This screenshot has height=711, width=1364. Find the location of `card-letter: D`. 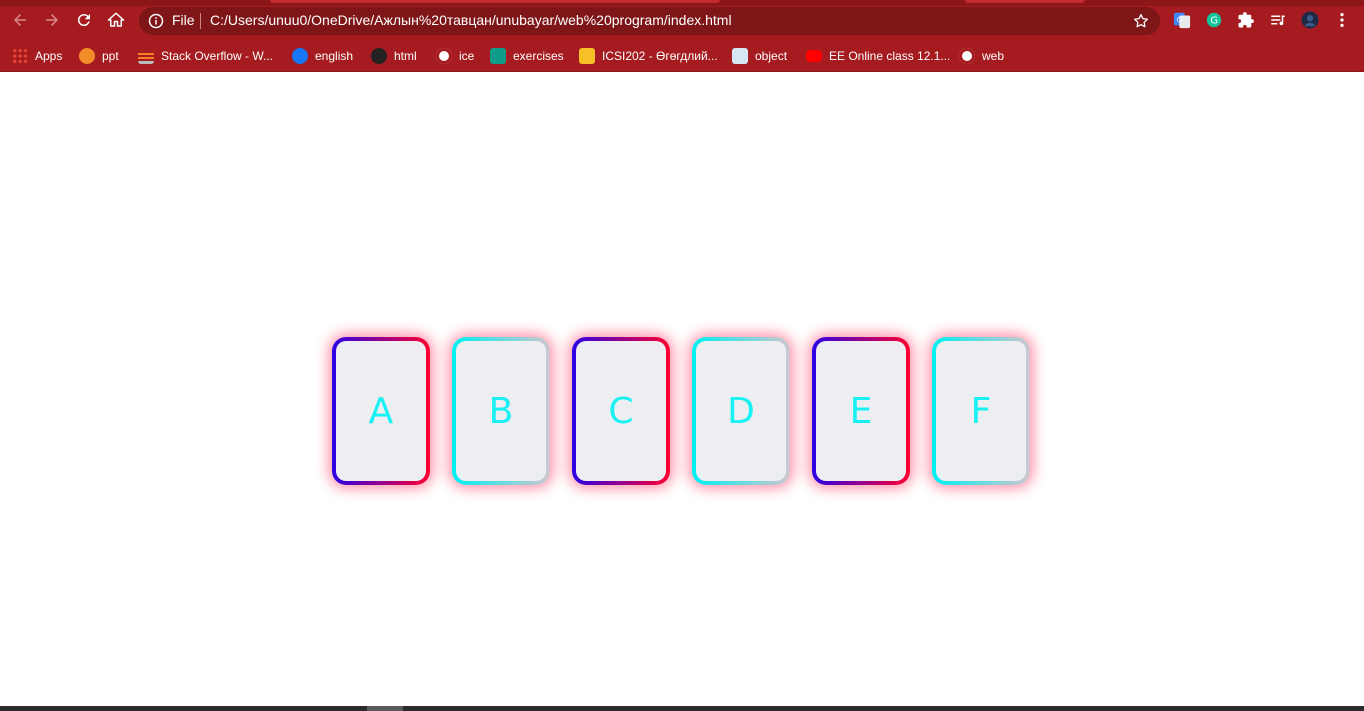

card-letter: D is located at coordinates (741, 411).